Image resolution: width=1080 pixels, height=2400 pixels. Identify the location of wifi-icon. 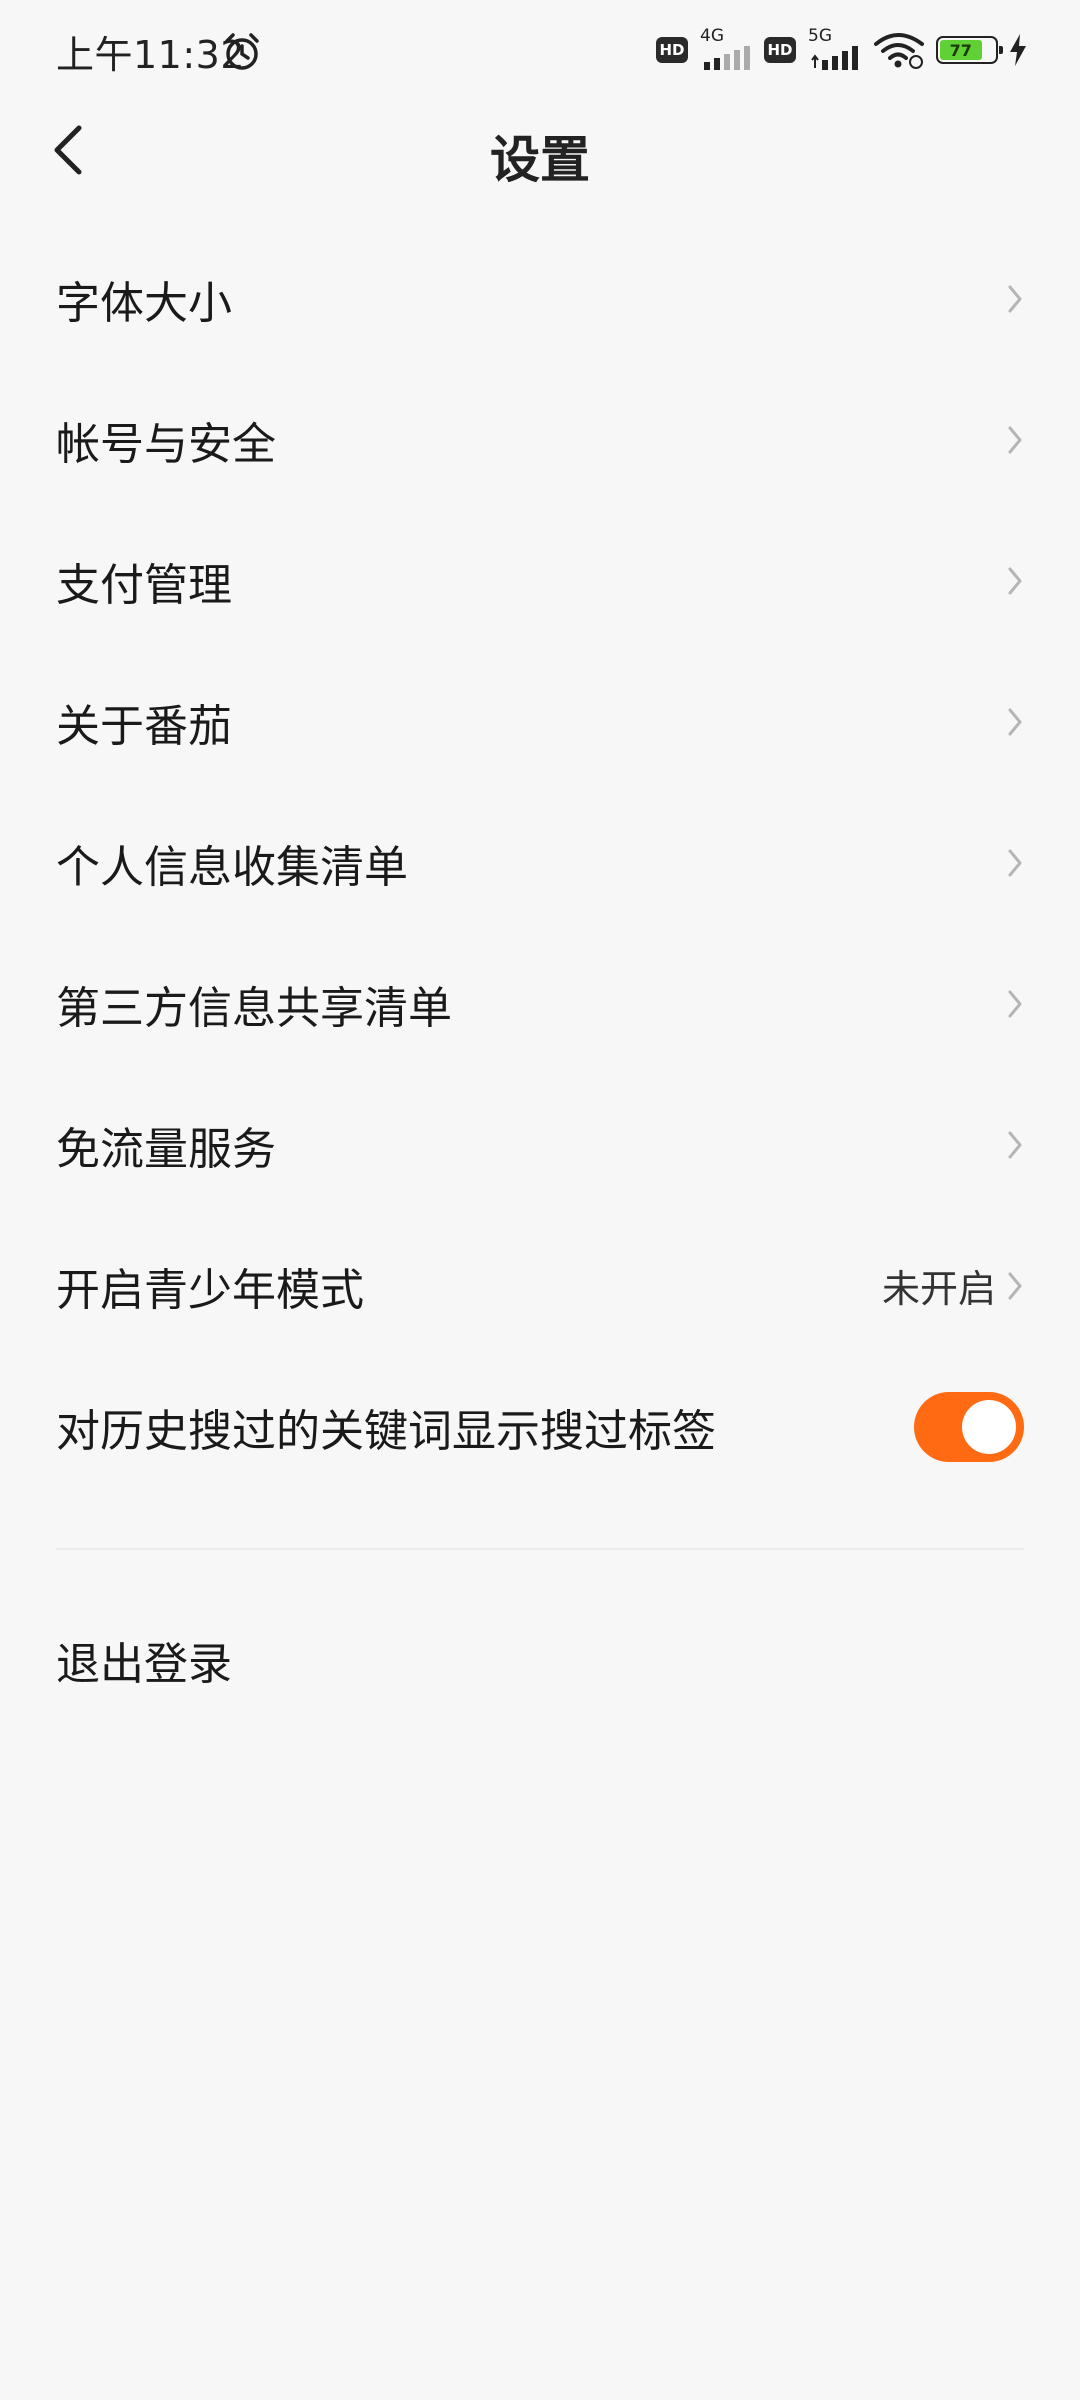
(899, 51).